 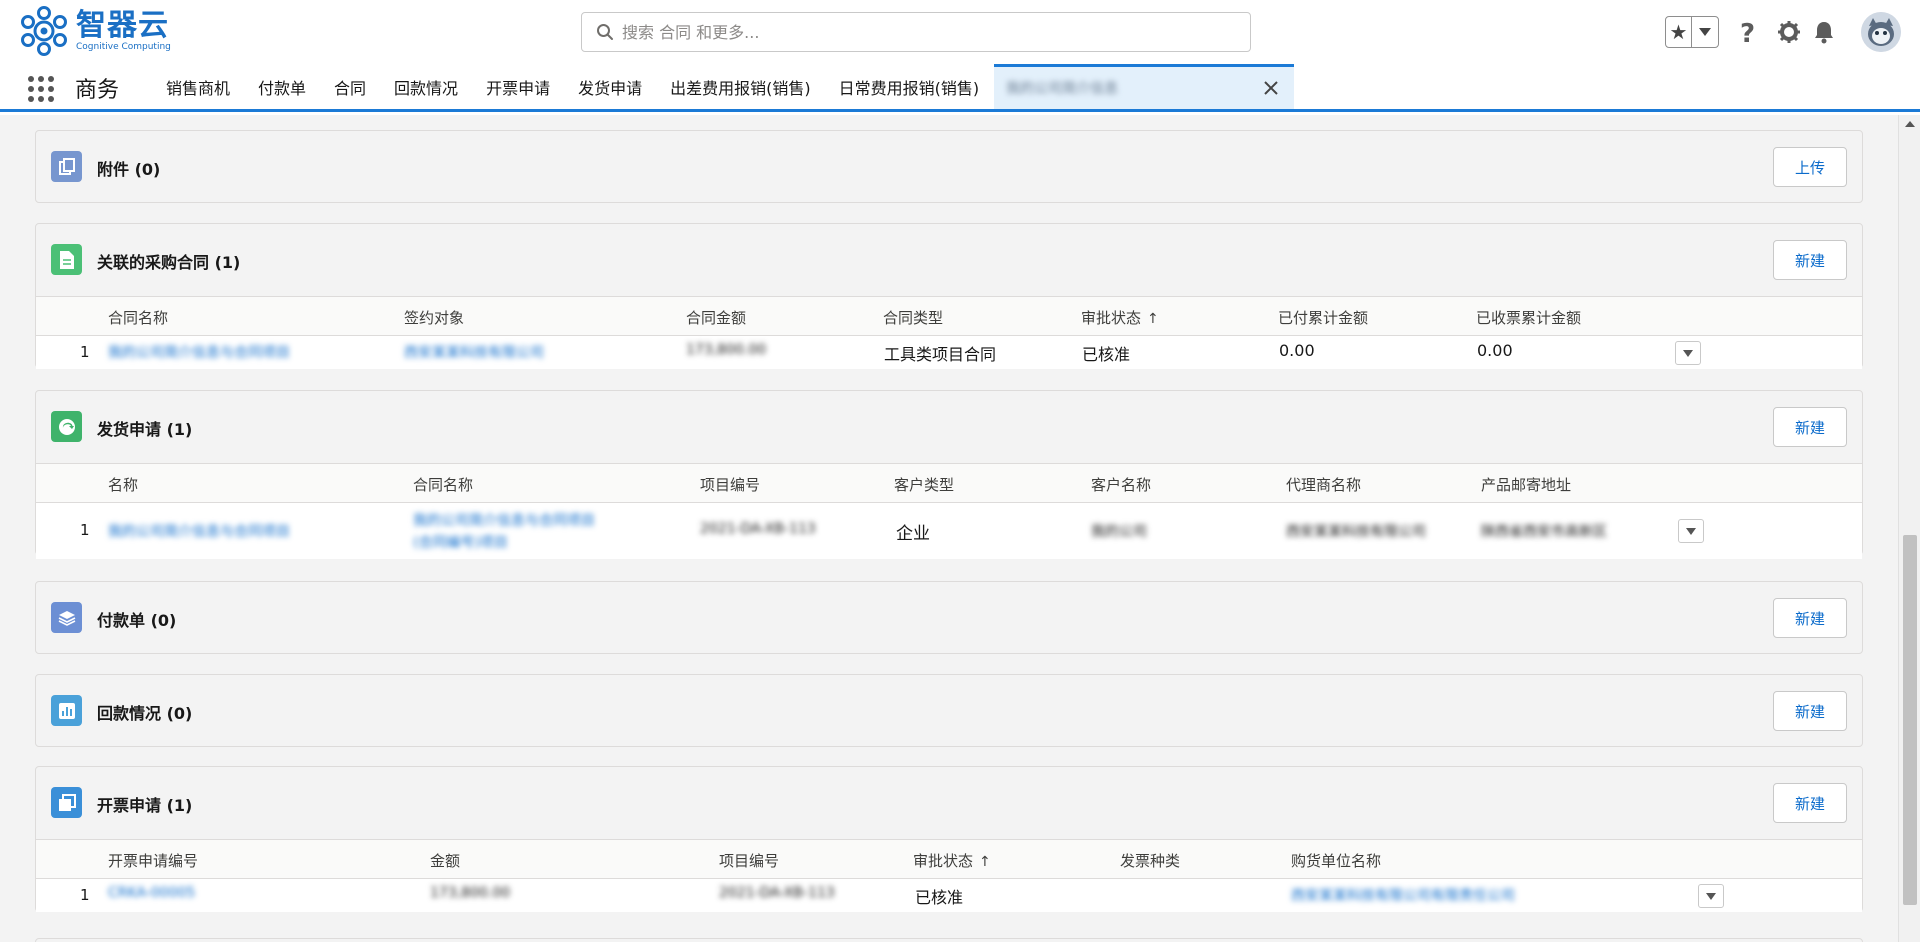 I want to click on project-number: 2021-DA-XB-113, so click(x=758, y=529).